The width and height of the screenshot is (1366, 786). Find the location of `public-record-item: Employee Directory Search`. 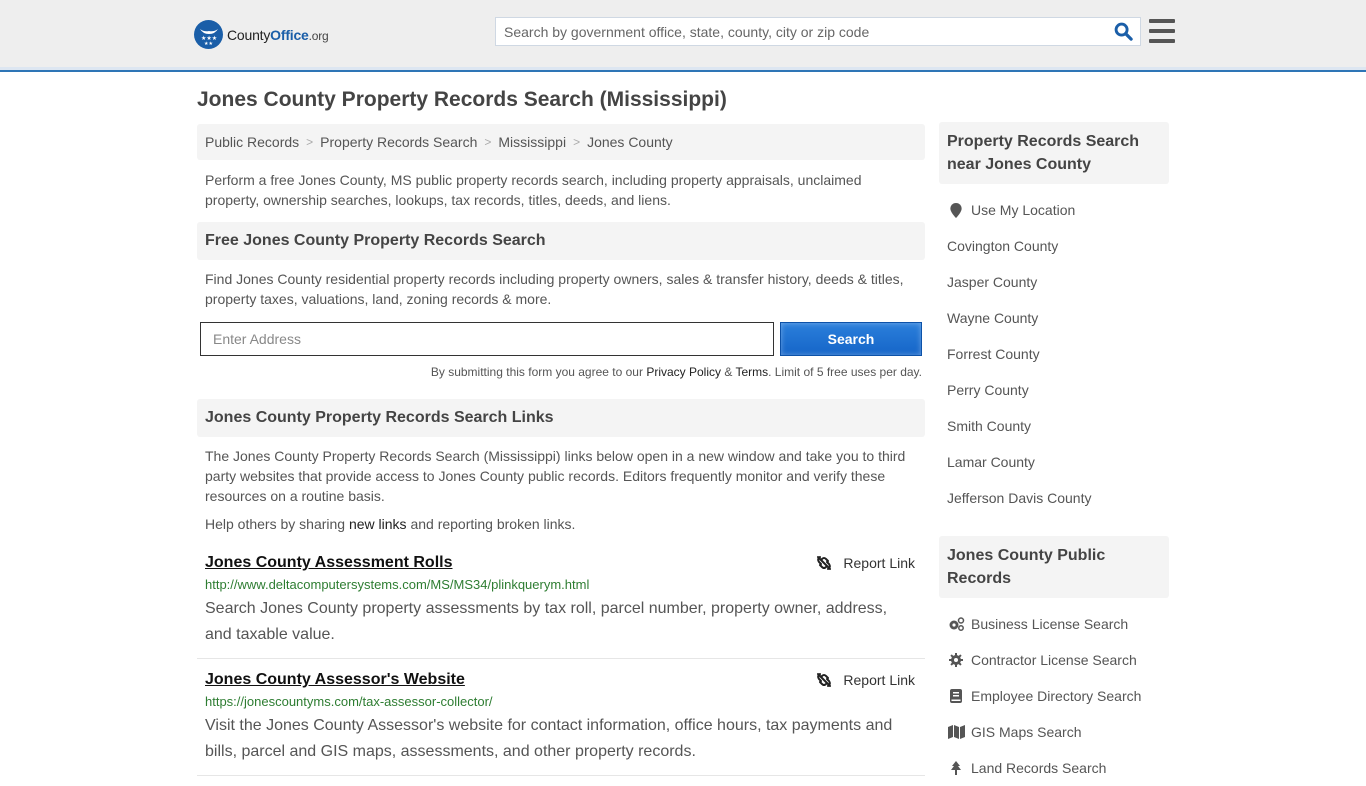

public-record-item: Employee Directory Search is located at coordinates (1058, 696).